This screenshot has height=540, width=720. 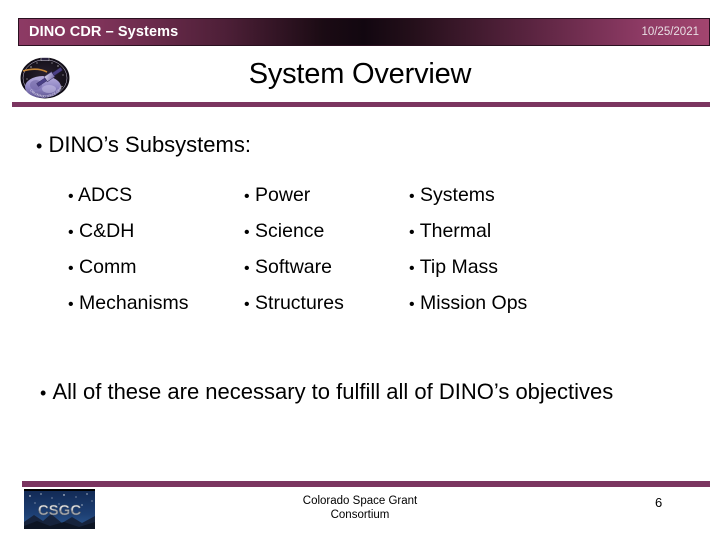 What do you see at coordinates (364, 32) in the screenshot?
I see `slide-header-bar: DINO CDR – Systems 10/25/2021` at bounding box center [364, 32].